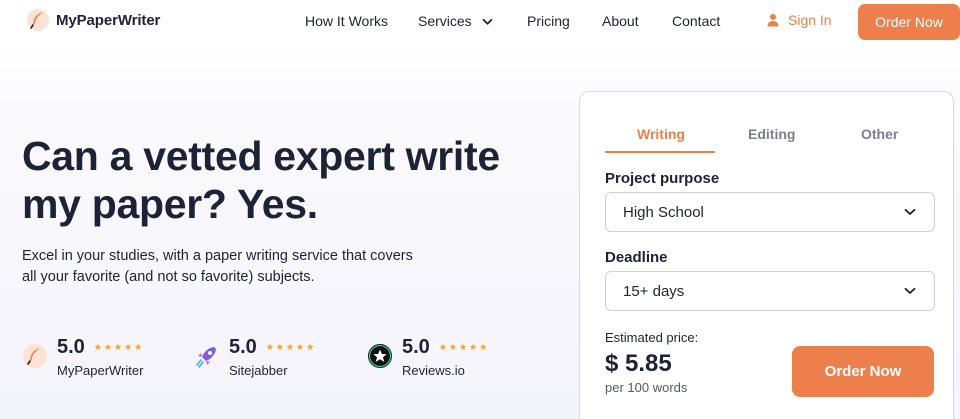 The width and height of the screenshot is (960, 419). What do you see at coordinates (380, 356) in the screenshot?
I see `reviews-io-star-icon` at bounding box center [380, 356].